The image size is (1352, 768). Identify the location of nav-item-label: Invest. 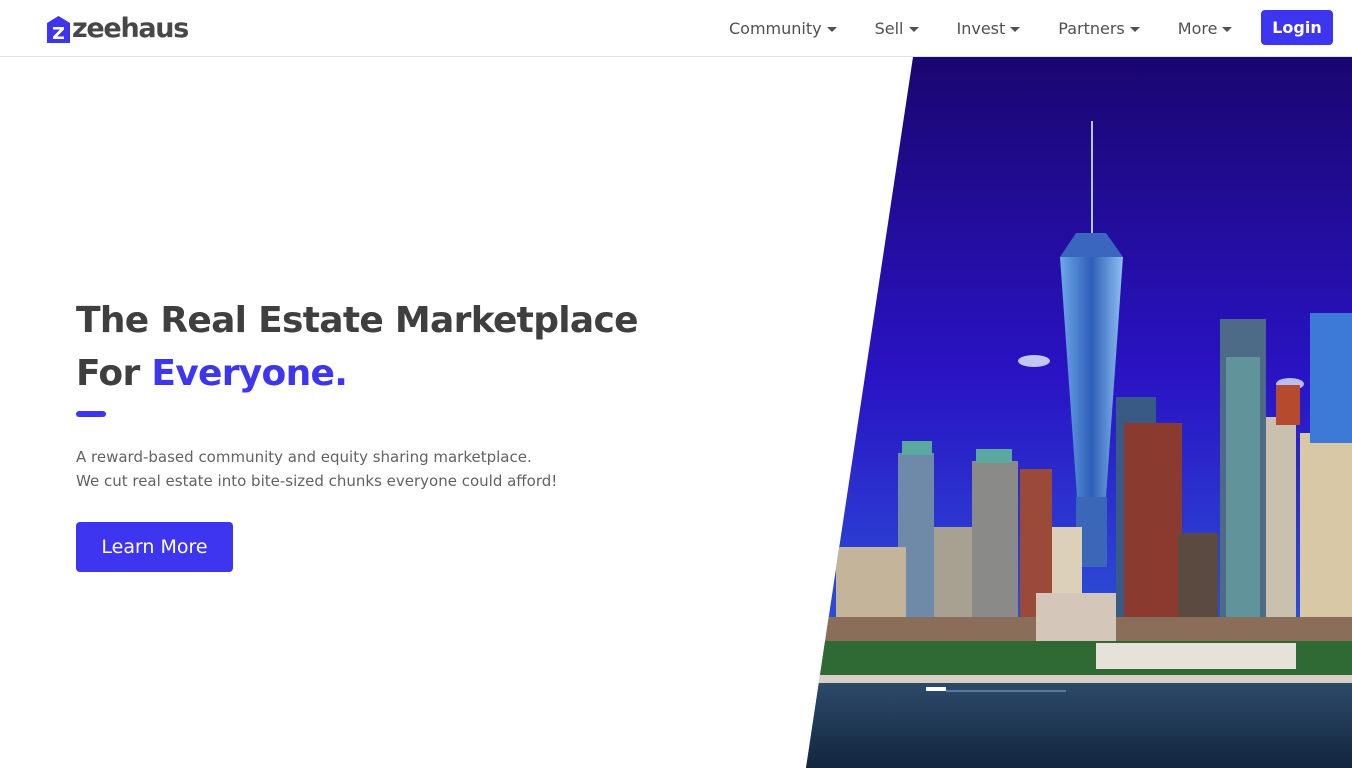
(981, 28).